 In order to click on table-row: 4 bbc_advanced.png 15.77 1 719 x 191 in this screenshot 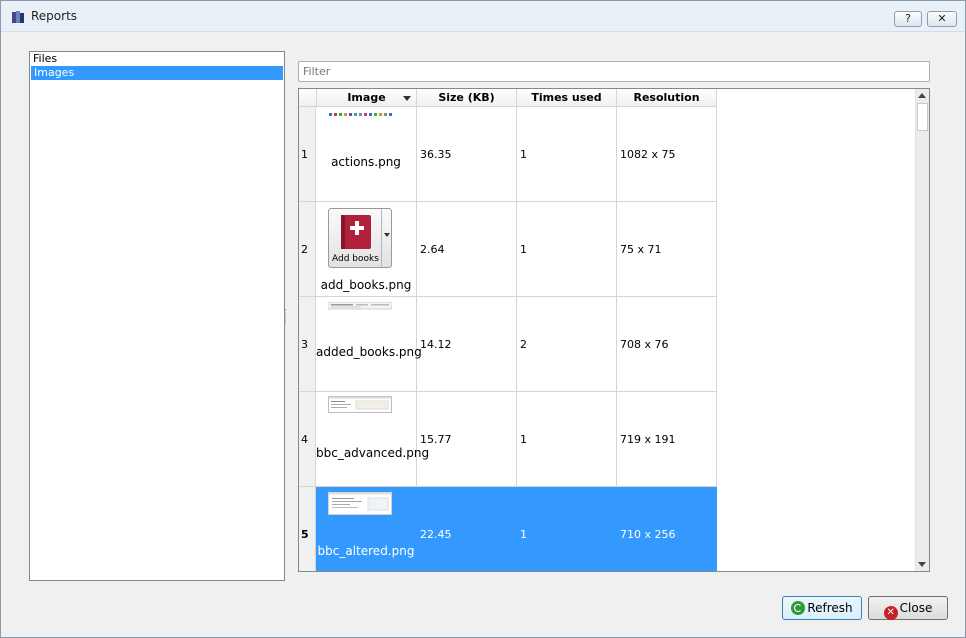, I will do `click(508, 439)`.